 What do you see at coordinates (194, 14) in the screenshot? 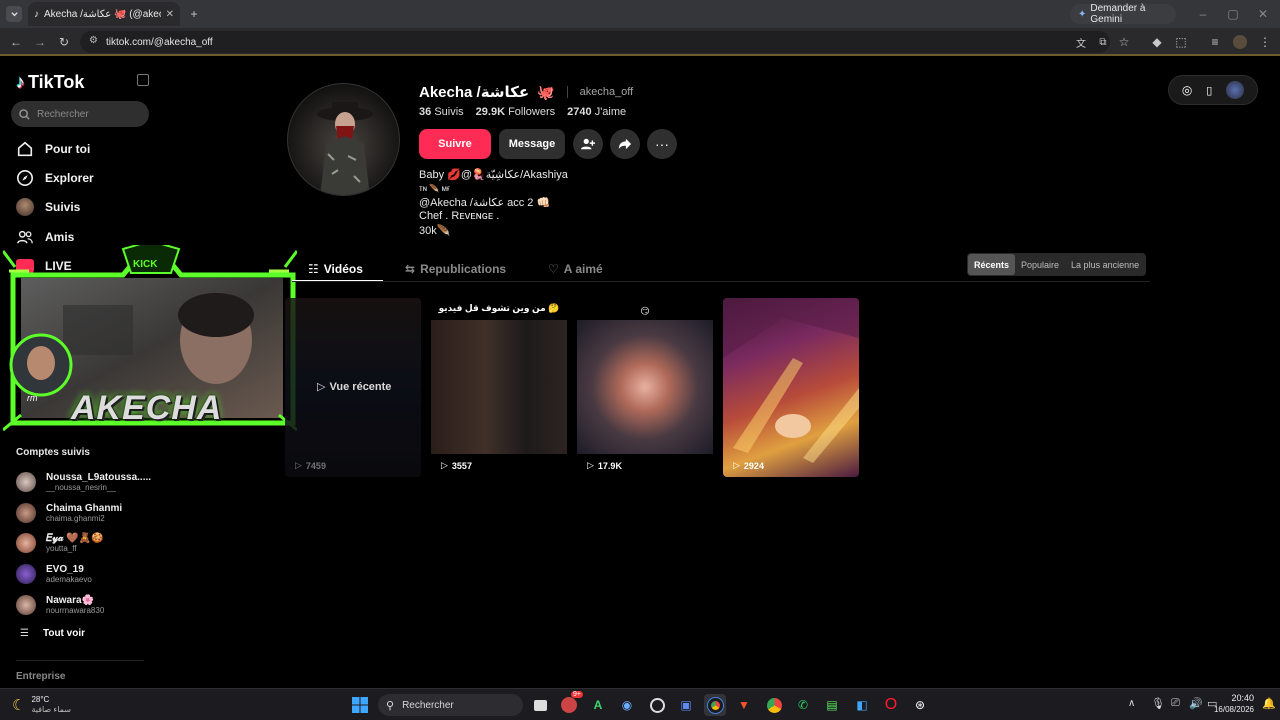
I see `new-tab-icon: +` at bounding box center [194, 14].